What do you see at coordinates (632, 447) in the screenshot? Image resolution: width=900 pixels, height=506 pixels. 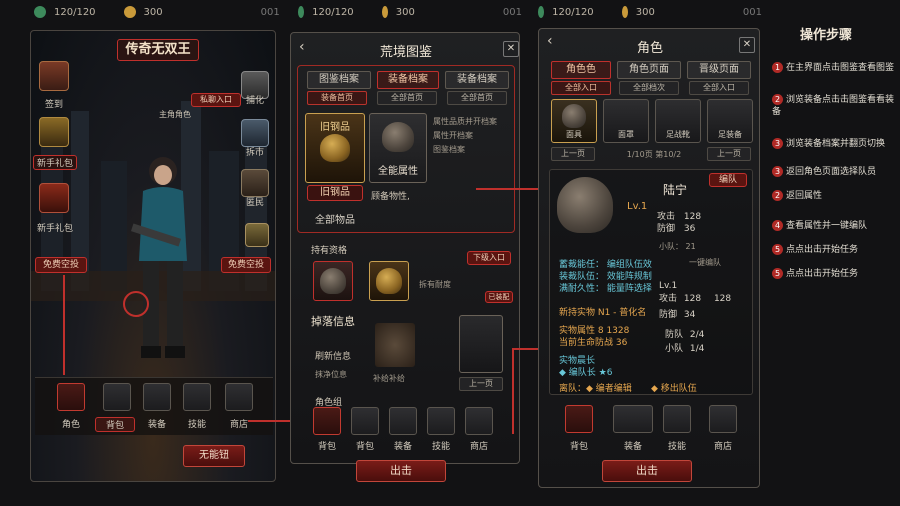 I see `role-slot-label: 装备` at bounding box center [632, 447].